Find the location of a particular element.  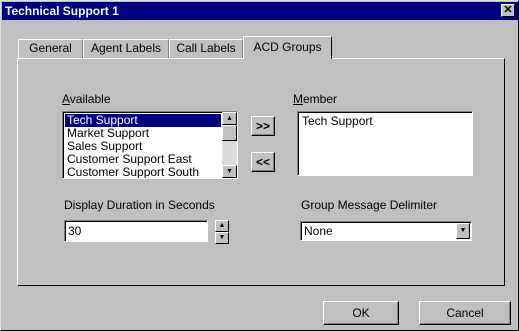

add-member-label: >> is located at coordinates (262, 126).